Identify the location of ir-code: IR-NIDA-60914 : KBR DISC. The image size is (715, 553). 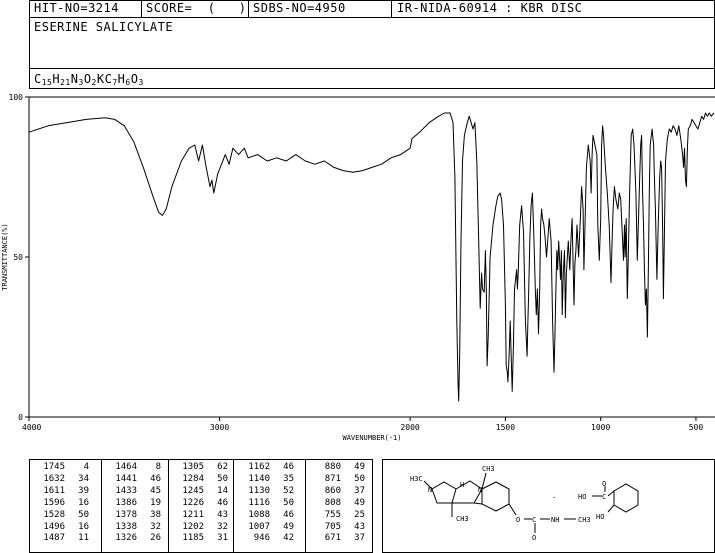
(490, 8).